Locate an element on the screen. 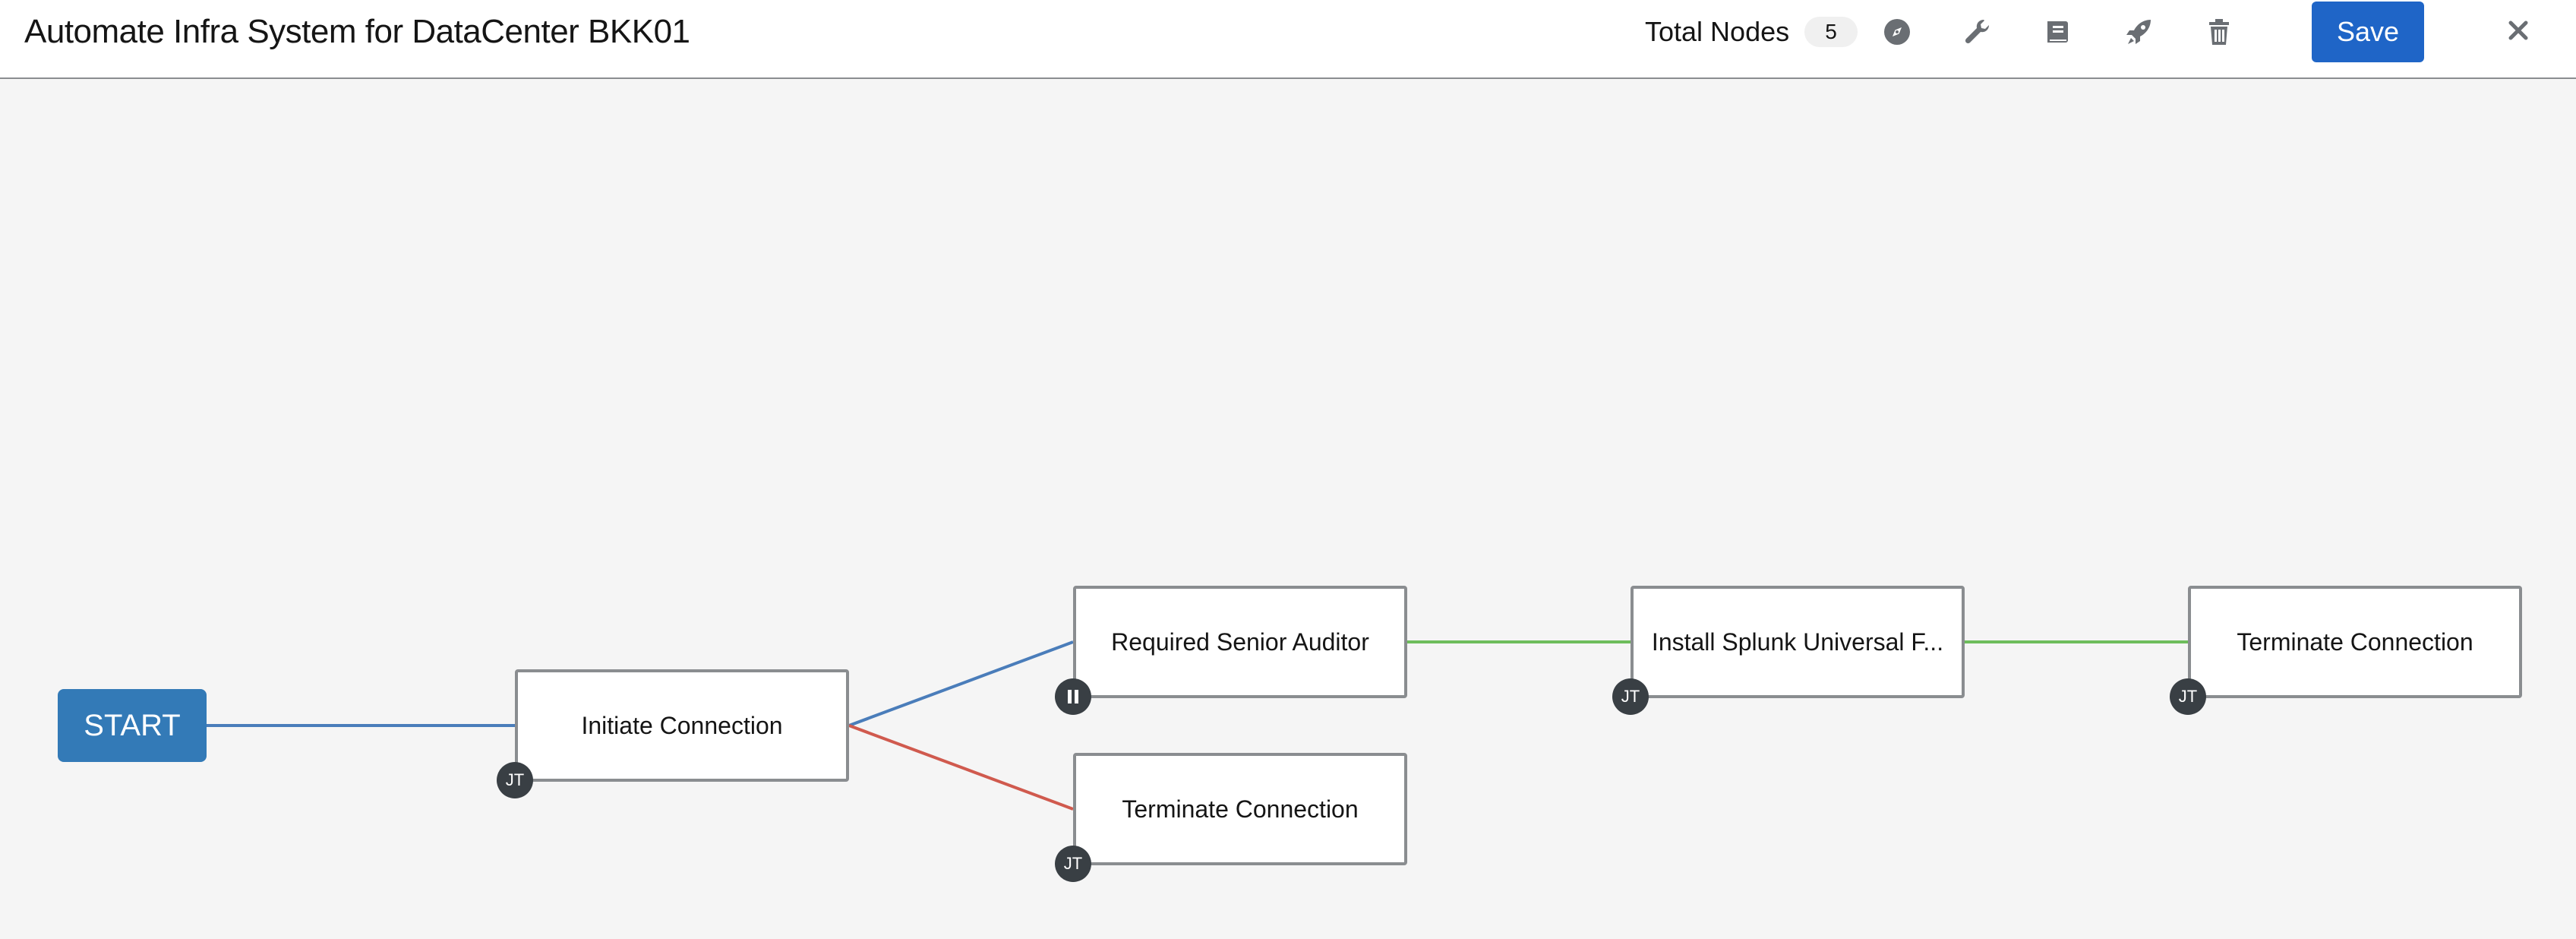 Image resolution: width=2576 pixels, height=939 pixels. trash-icon is located at coordinates (2219, 32).